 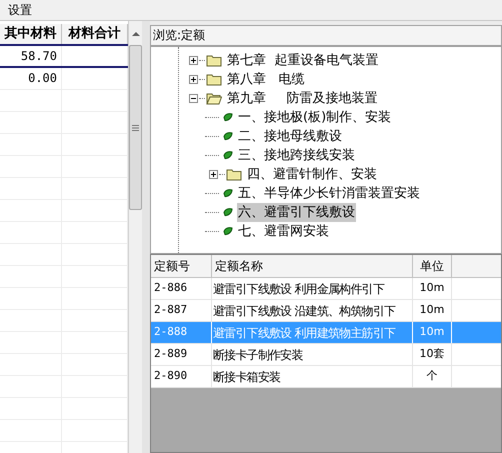 I want to click on table-row: 2-889 断接卡子制作安装 10套, so click(x=326, y=355).